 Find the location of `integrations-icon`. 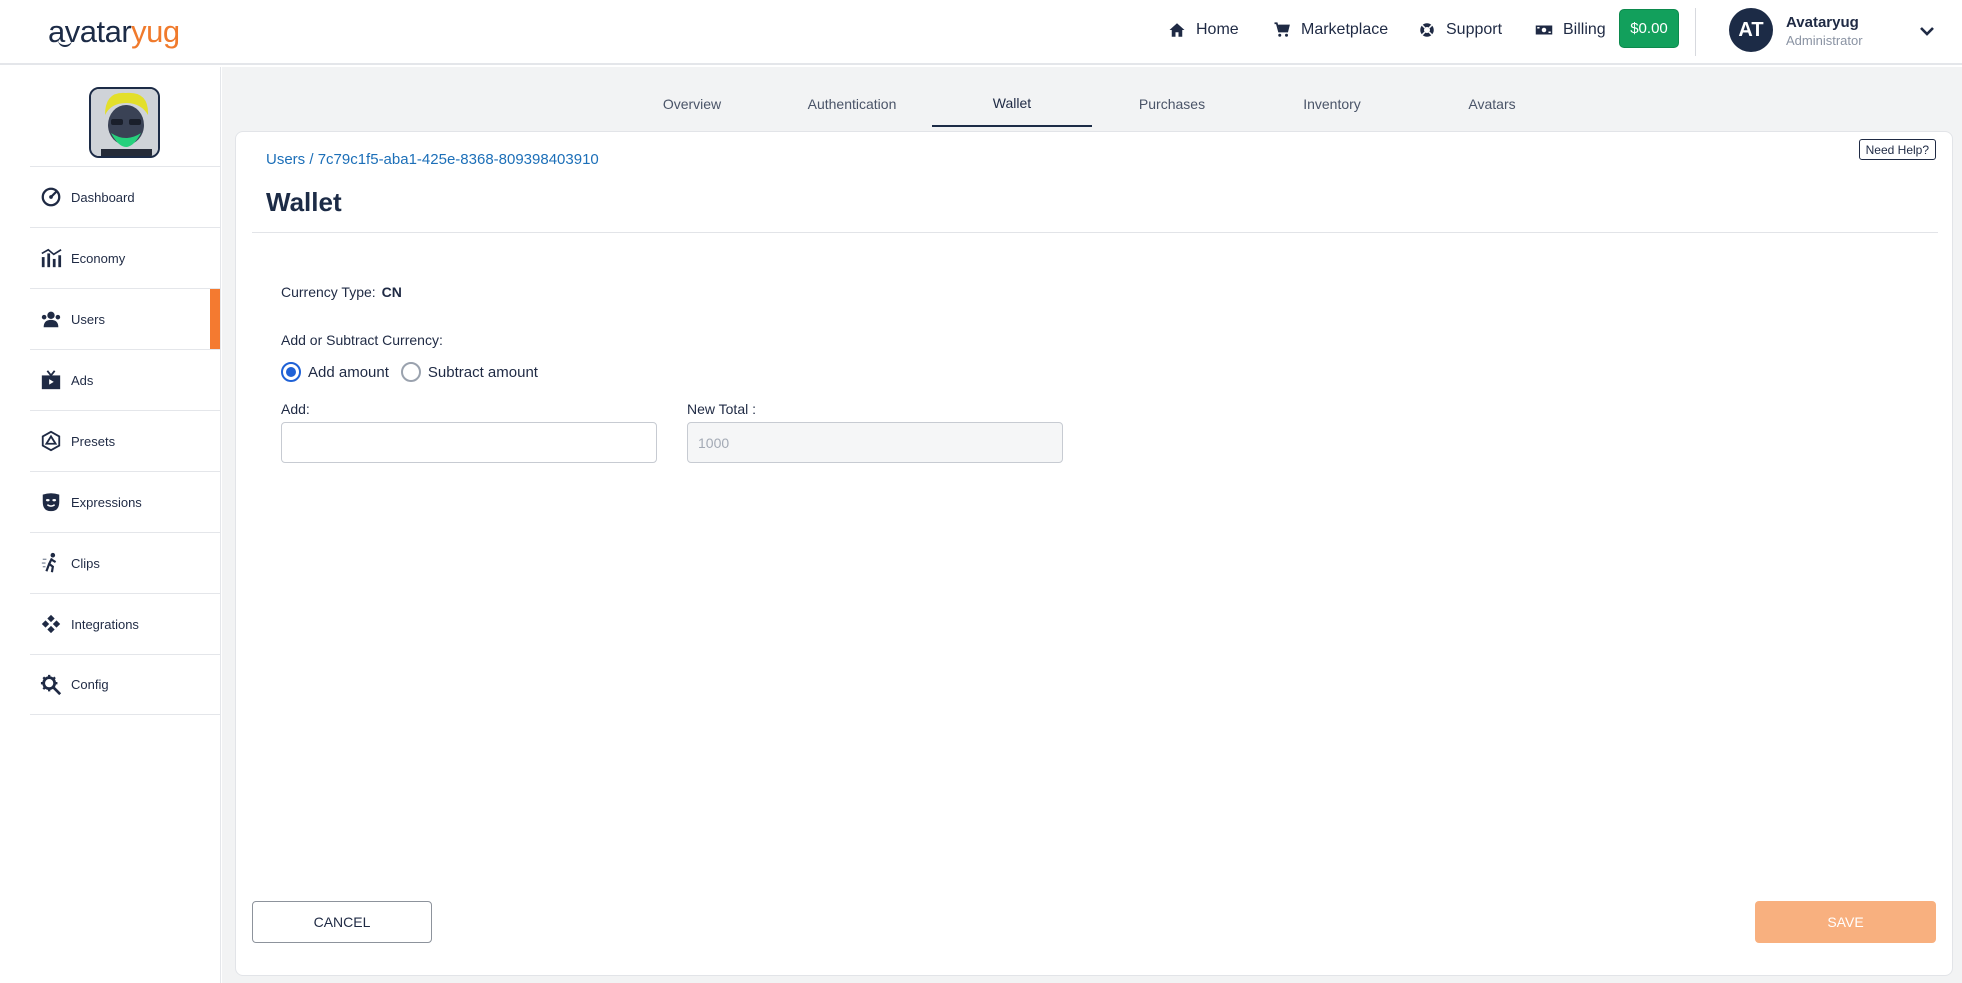

integrations-icon is located at coordinates (51, 624).